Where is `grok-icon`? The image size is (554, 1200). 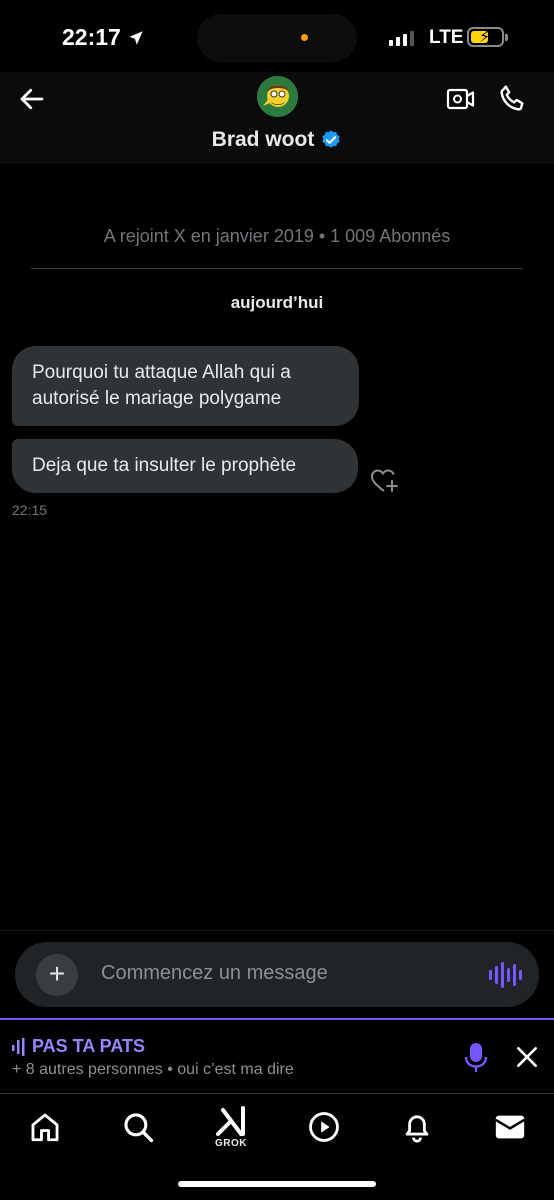
grok-icon is located at coordinates (232, 1121).